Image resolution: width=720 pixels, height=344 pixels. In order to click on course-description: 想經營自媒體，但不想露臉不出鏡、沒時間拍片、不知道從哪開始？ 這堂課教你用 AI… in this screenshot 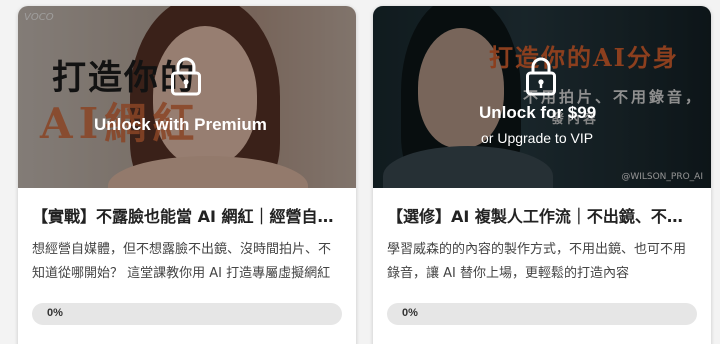, I will do `click(182, 261)`.